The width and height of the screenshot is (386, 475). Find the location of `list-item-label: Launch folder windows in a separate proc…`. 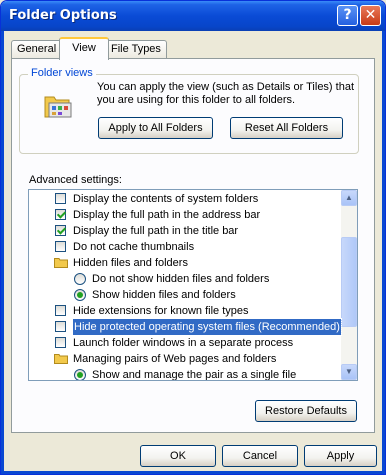

list-item-label: Launch folder windows in a separate proc… is located at coordinates (183, 343).